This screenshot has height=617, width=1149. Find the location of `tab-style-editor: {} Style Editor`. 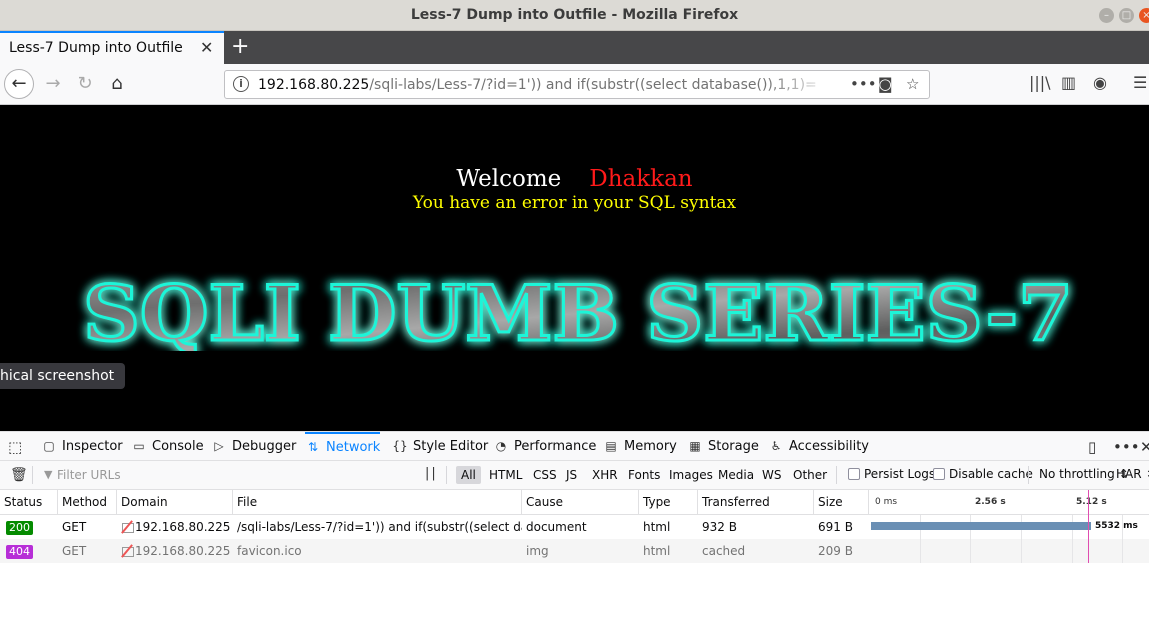

tab-style-editor: {} Style Editor is located at coordinates (440, 446).